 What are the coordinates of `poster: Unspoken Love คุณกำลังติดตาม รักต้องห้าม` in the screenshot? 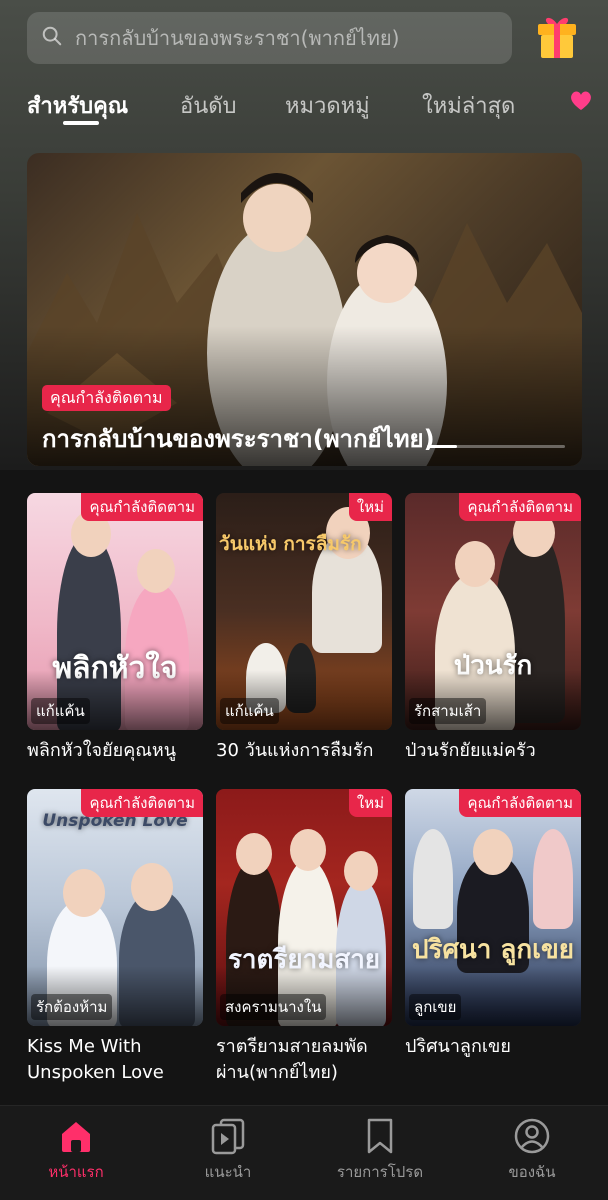 It's located at (115, 907).